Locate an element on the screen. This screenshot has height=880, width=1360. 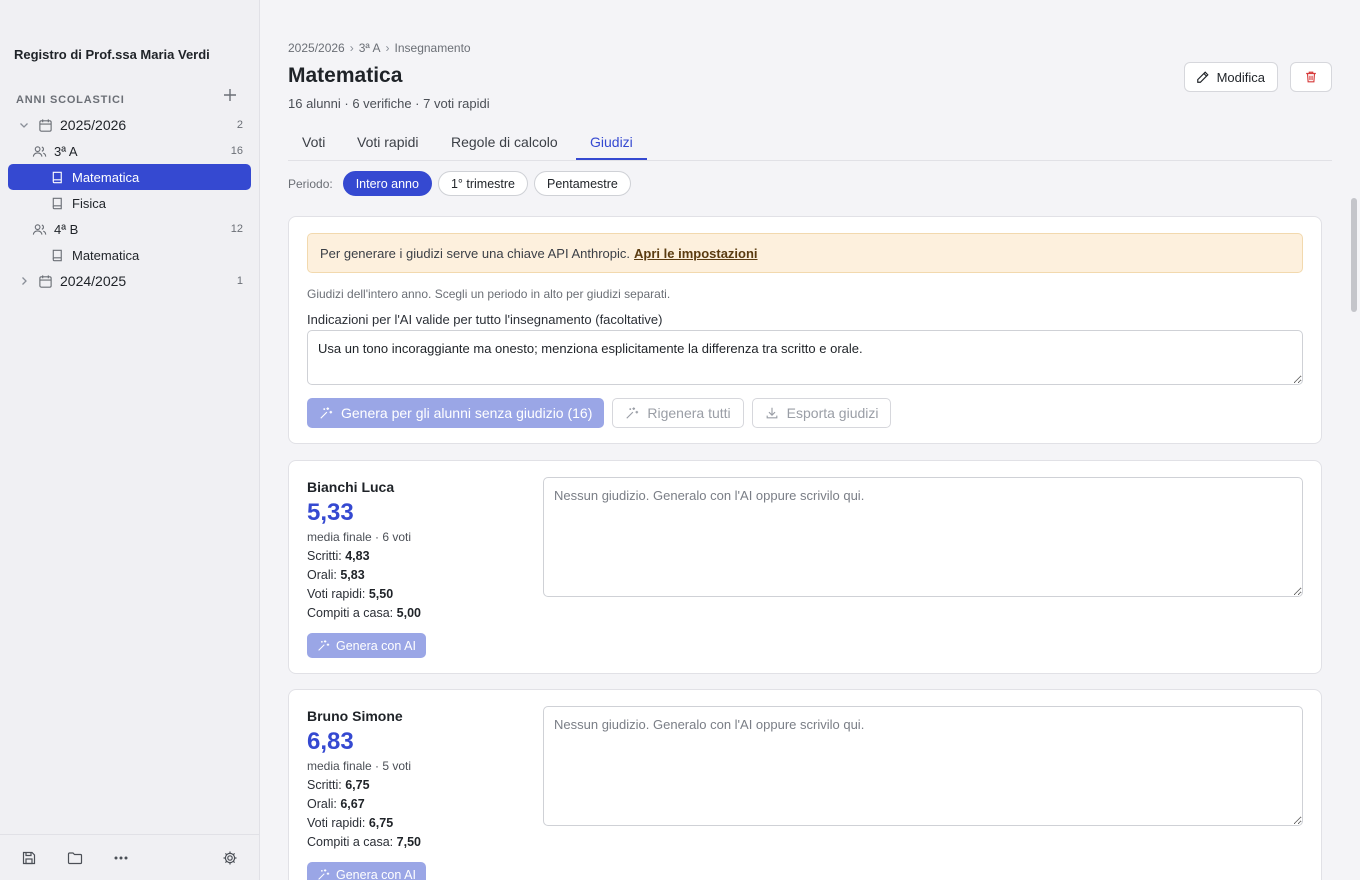
trash-icon is located at coordinates (1311, 77).